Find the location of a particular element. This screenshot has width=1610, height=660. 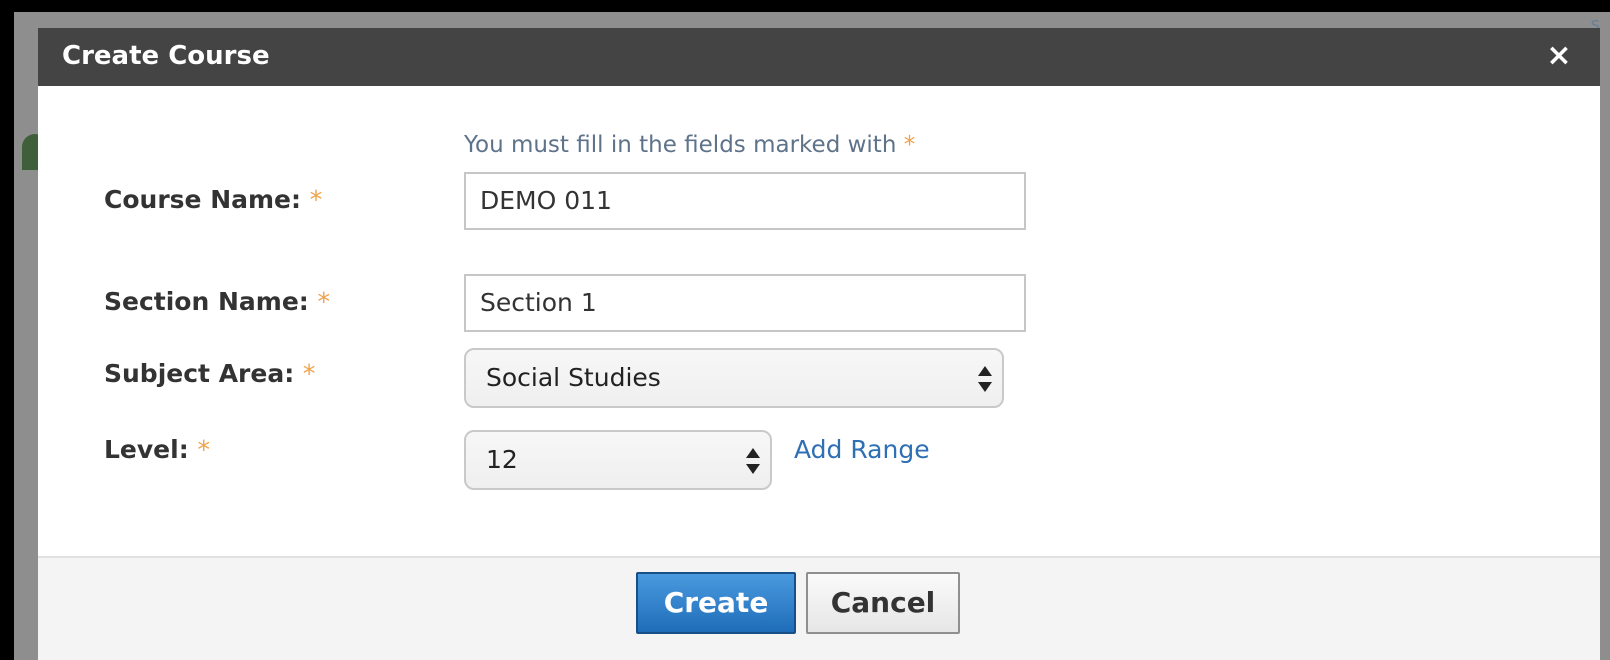

level-label: Level: * is located at coordinates (157, 450).